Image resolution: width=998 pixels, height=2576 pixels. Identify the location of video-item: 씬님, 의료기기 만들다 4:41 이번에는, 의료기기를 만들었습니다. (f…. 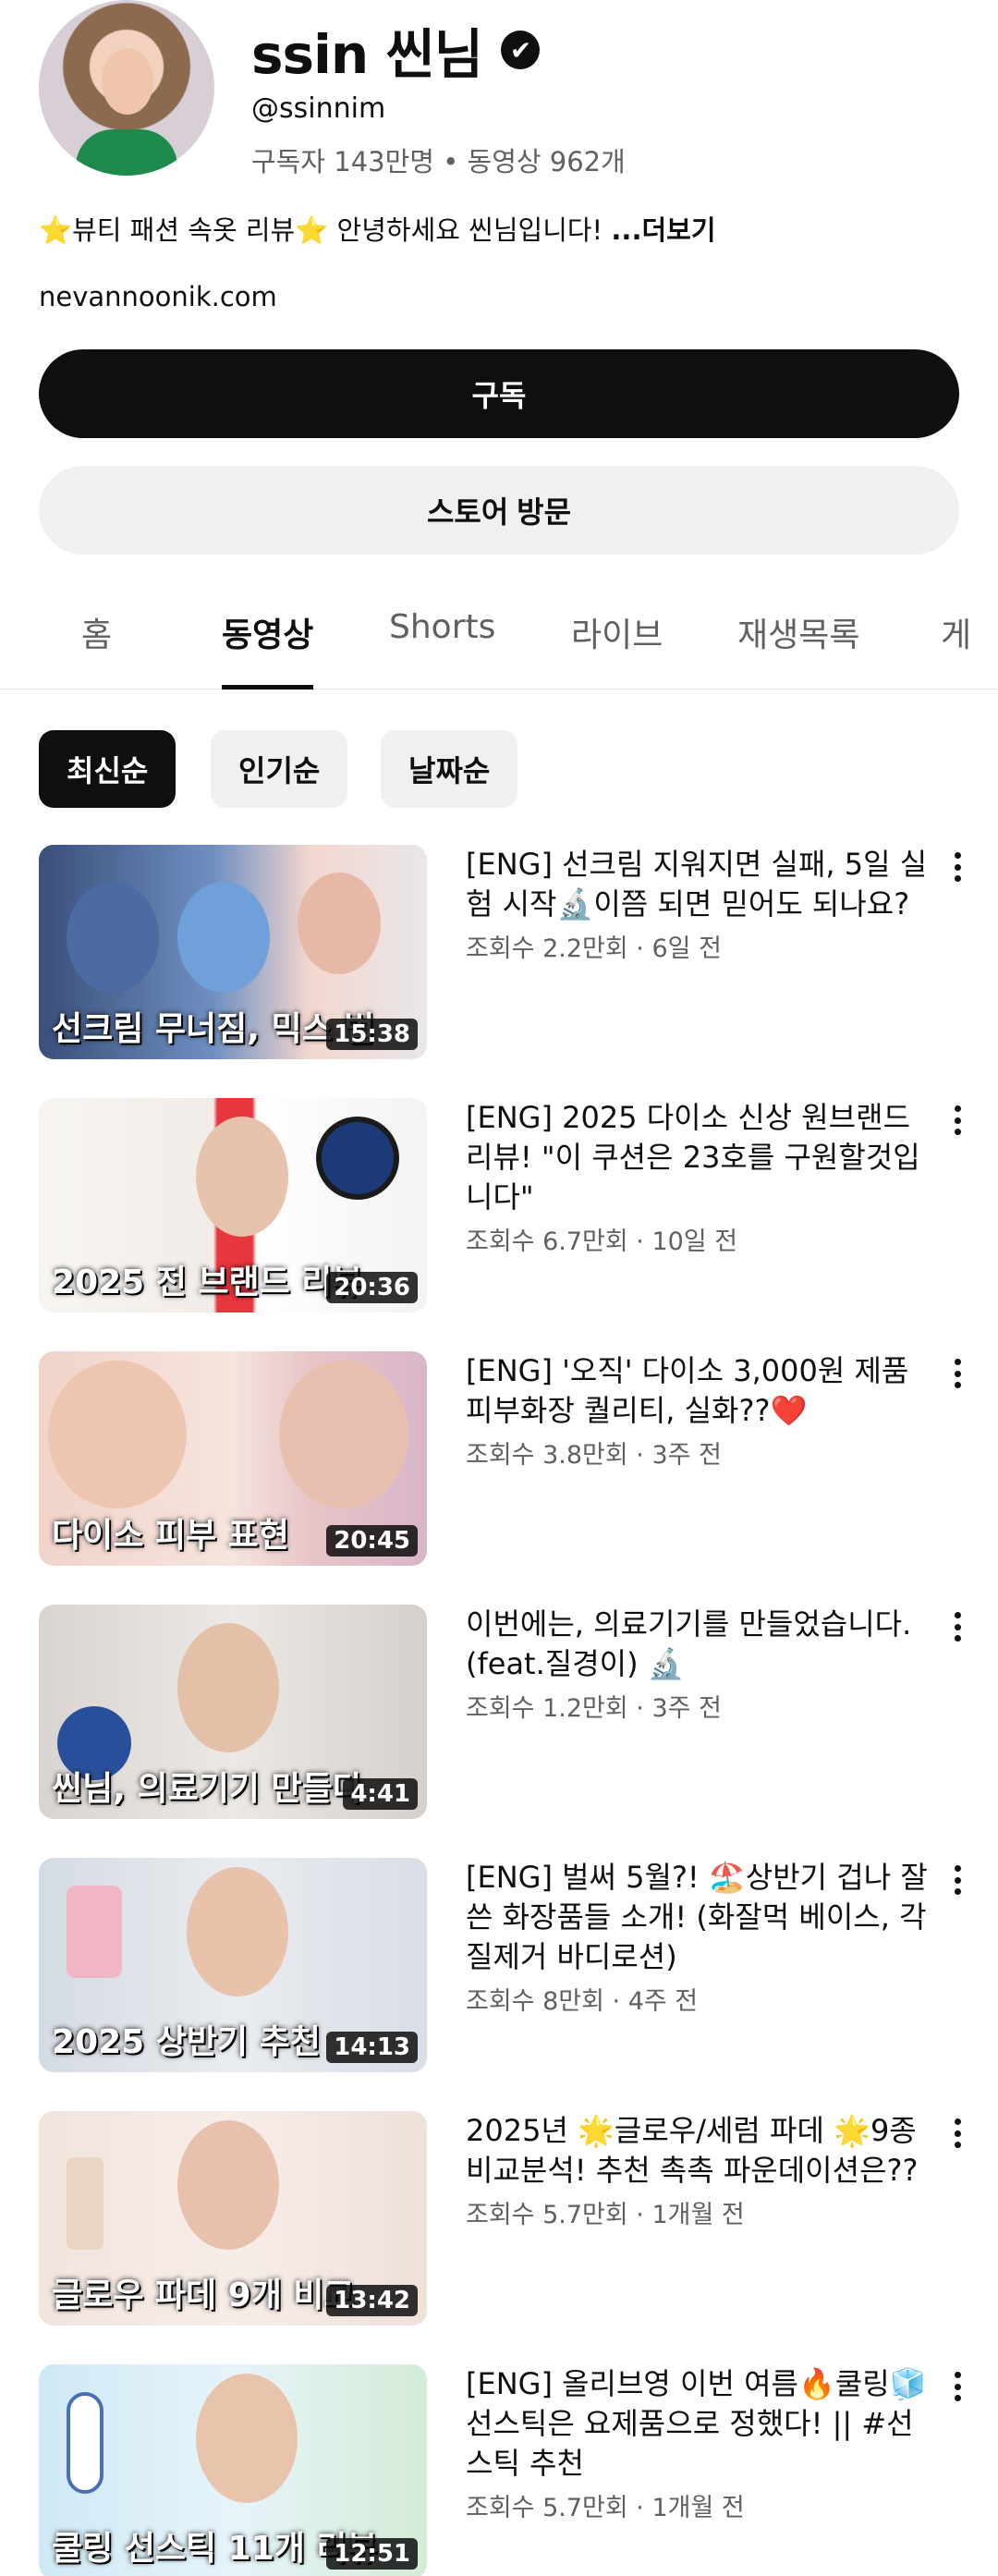
(499, 1715).